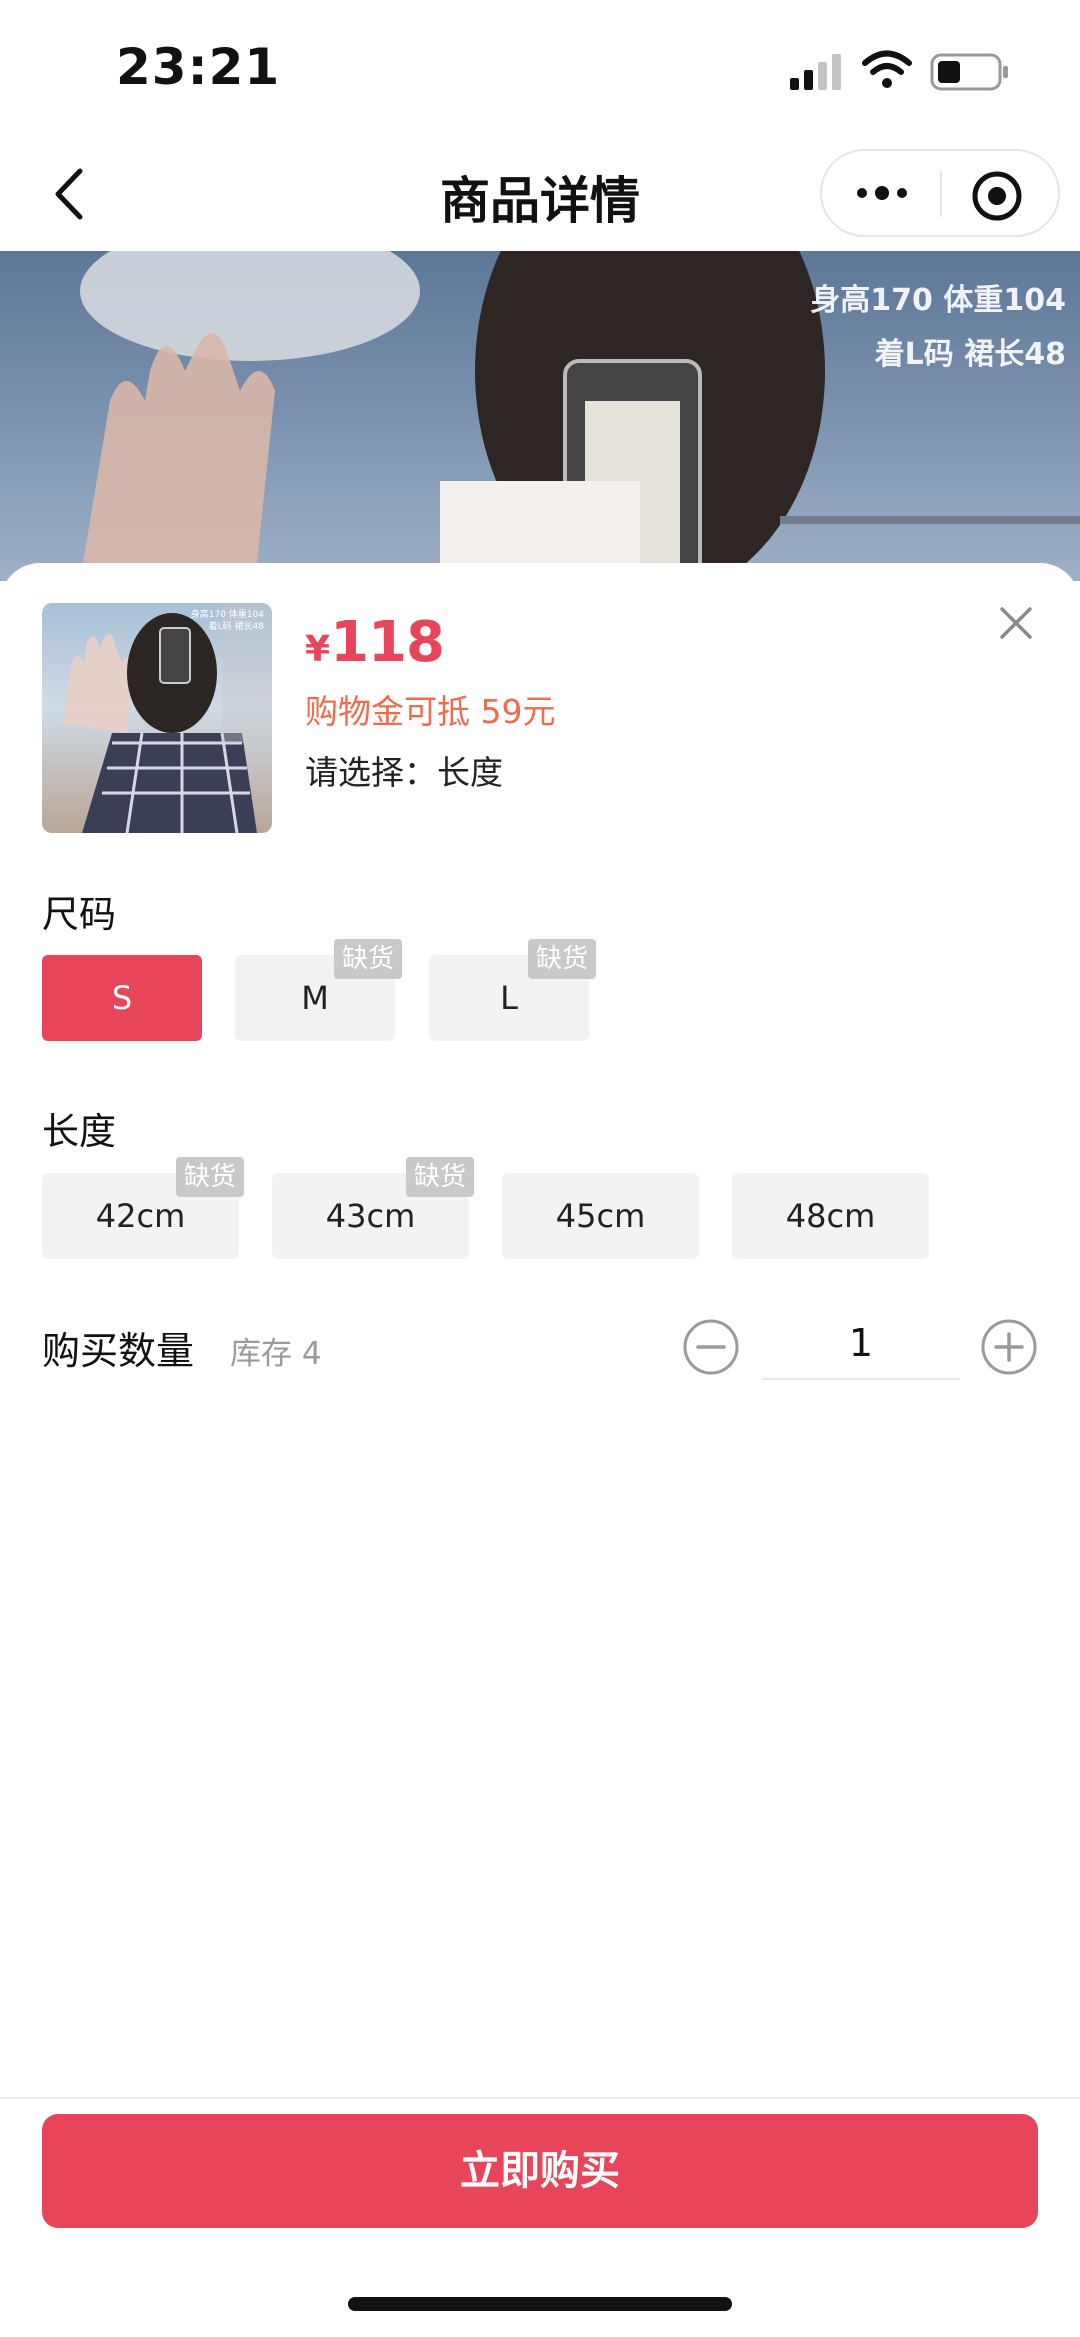  Describe the element at coordinates (122, 998) in the screenshot. I see `size-option-s: S` at that location.